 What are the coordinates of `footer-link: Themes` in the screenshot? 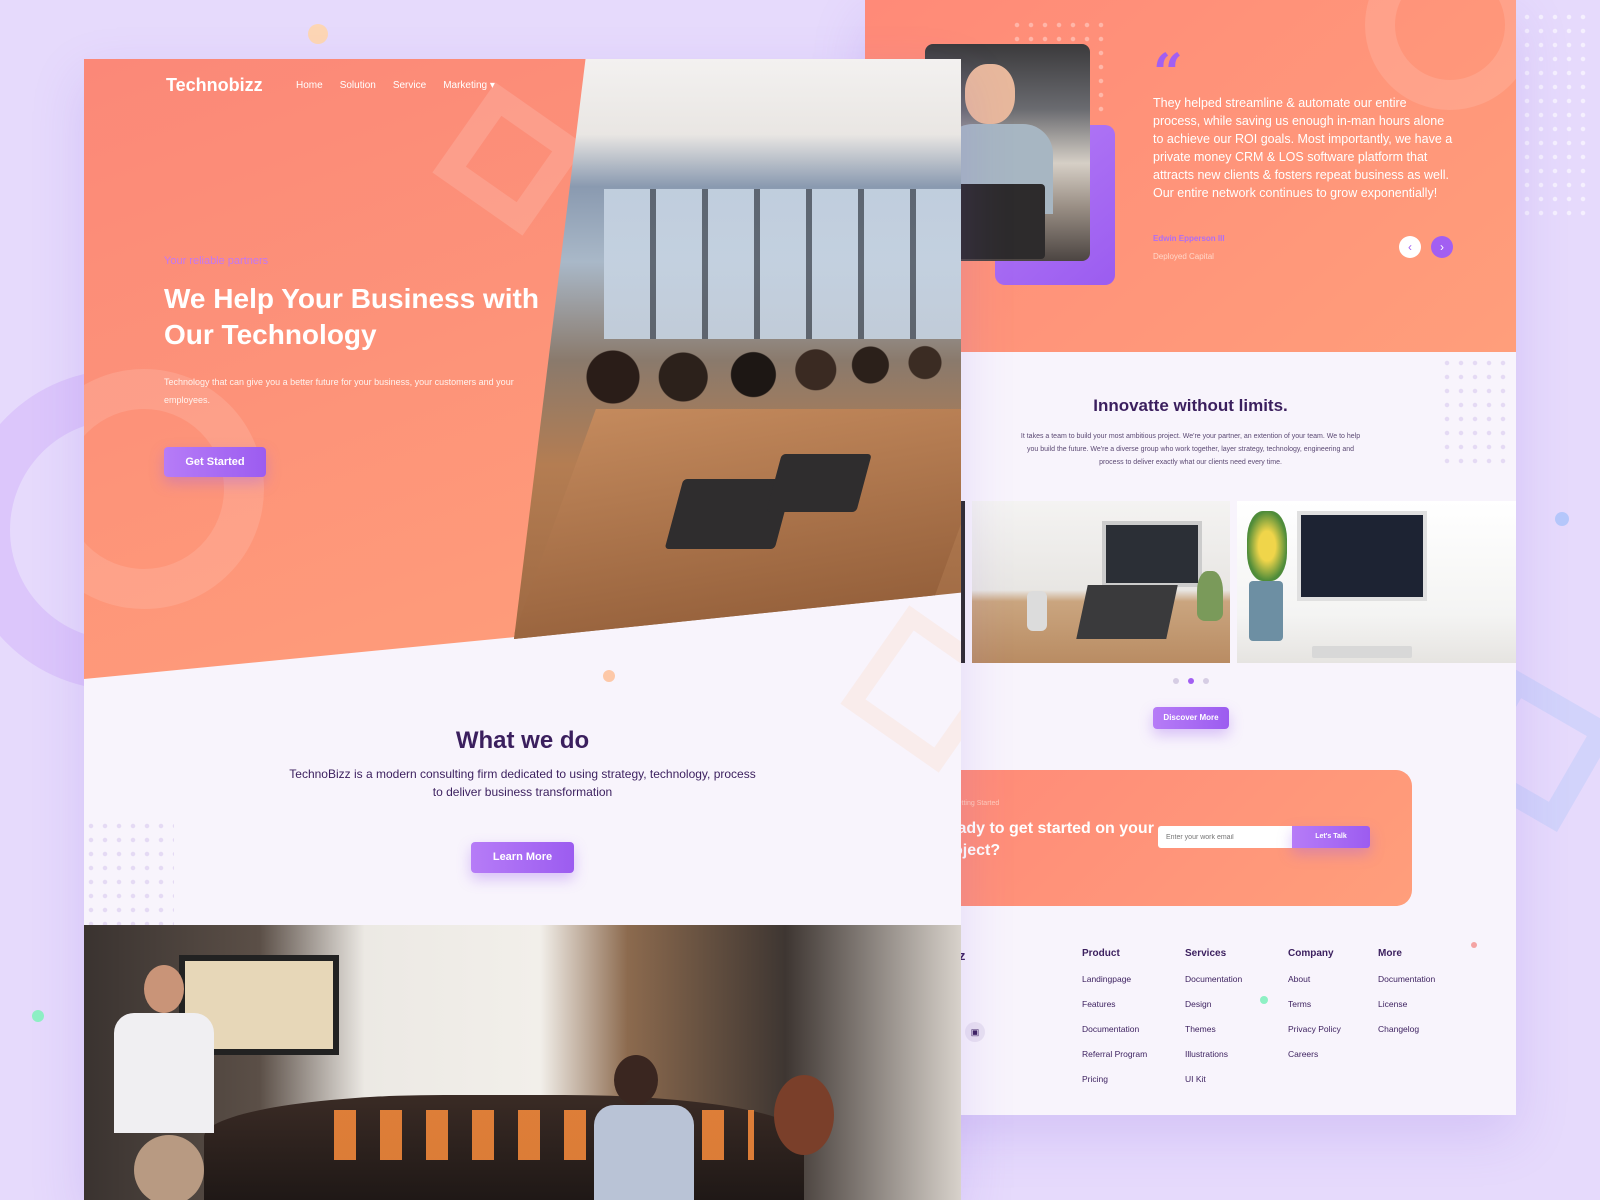 It's located at (1213, 1029).